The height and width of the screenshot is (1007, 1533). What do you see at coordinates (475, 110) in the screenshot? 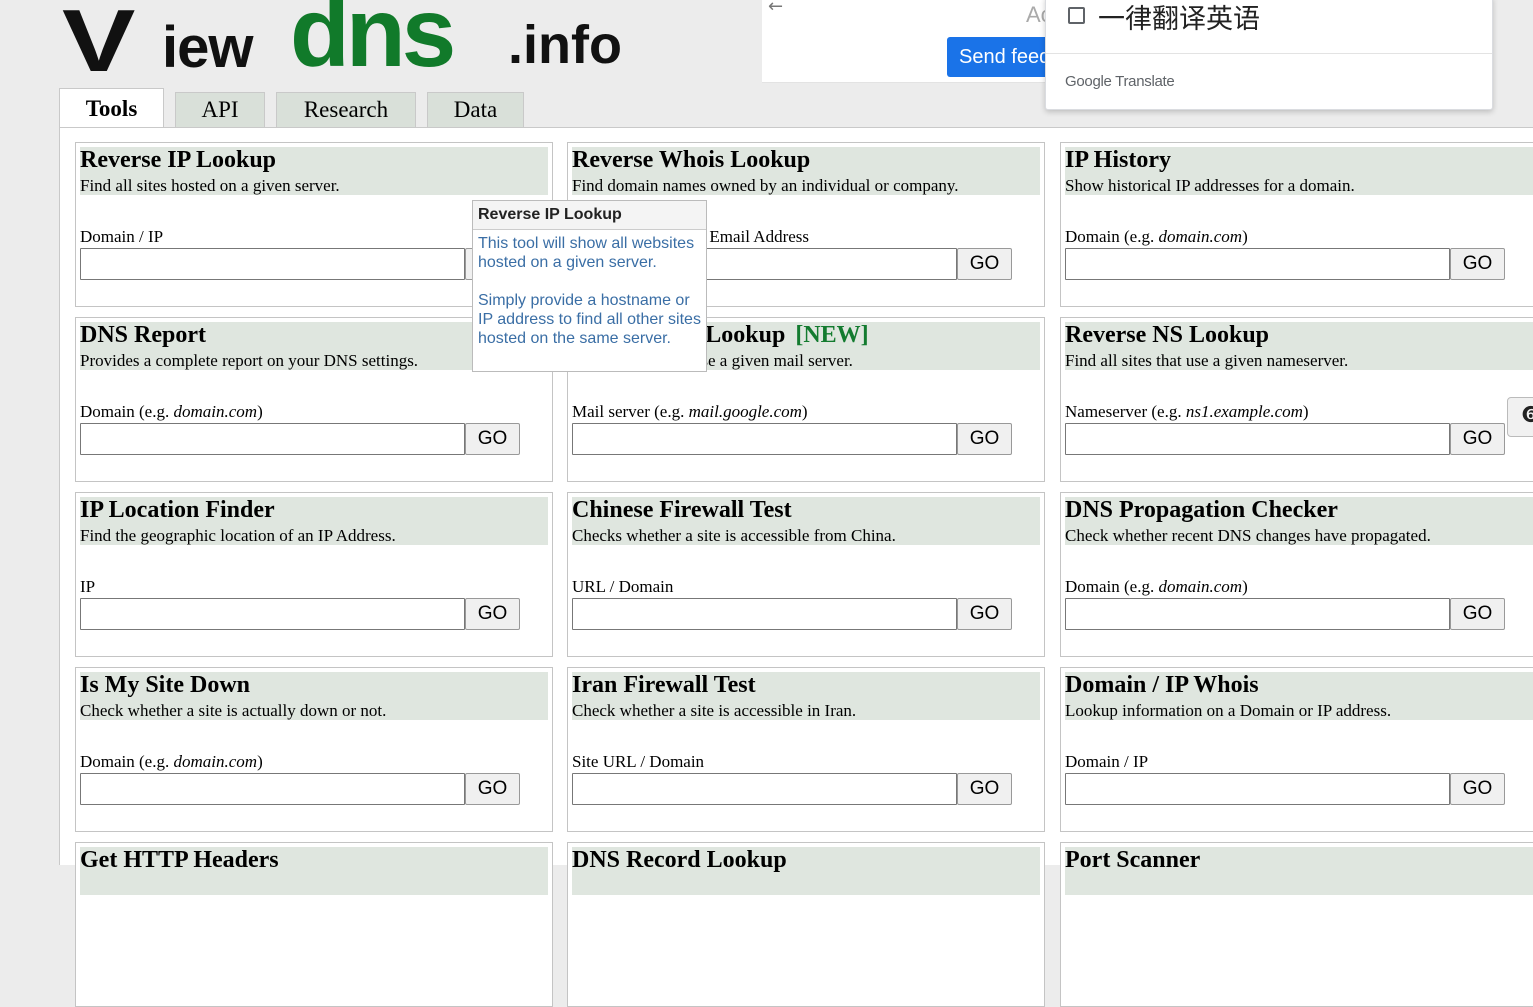
I see `tab-data: Data` at bounding box center [475, 110].